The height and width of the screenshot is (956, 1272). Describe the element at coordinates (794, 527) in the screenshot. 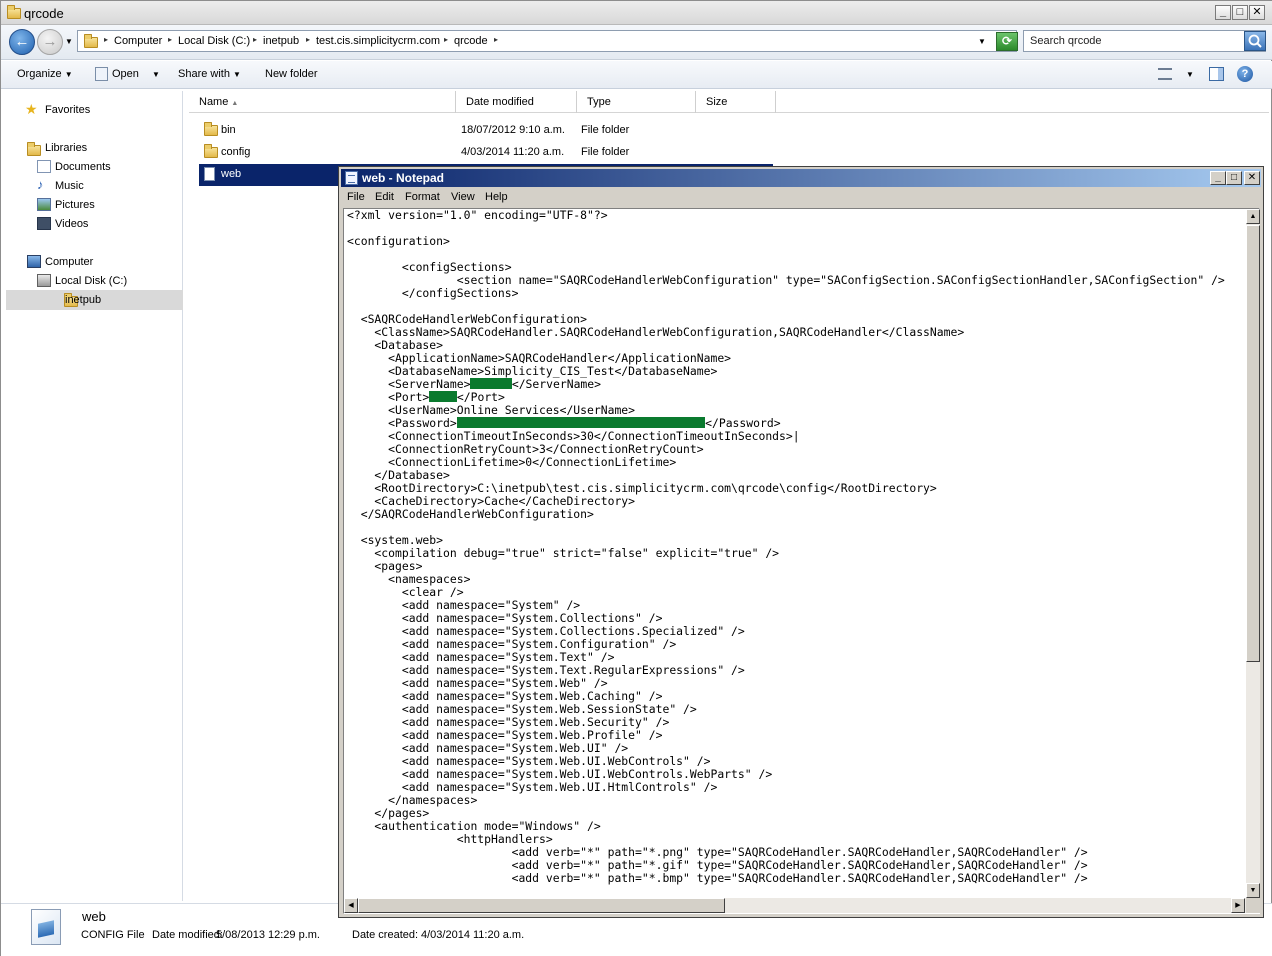

I see `text-line` at that location.